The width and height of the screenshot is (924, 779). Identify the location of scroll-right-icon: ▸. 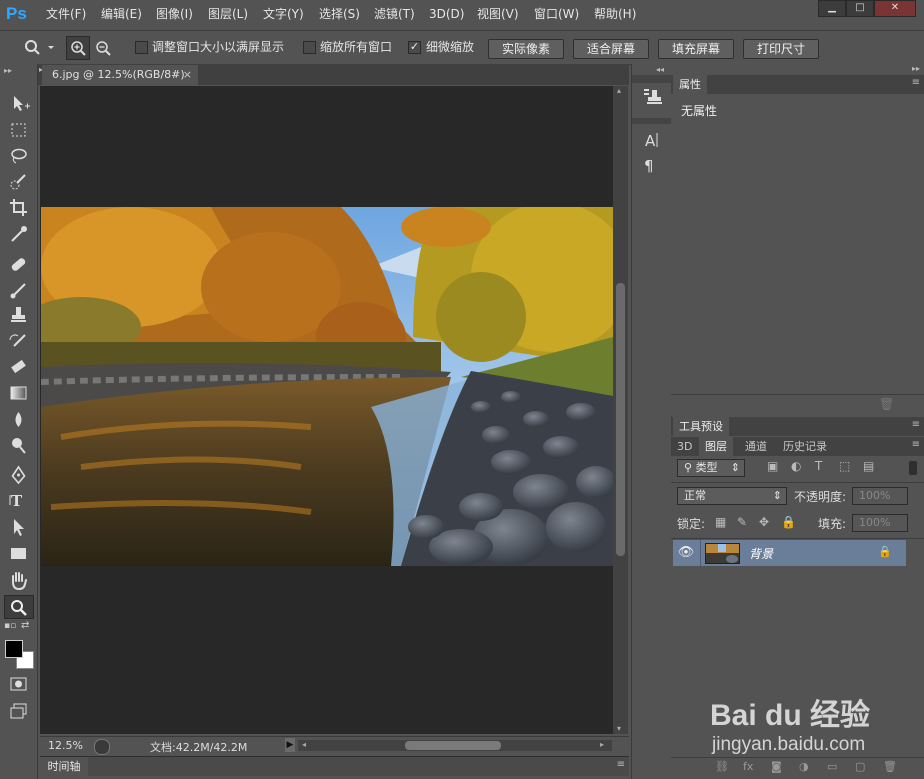
(602, 744).